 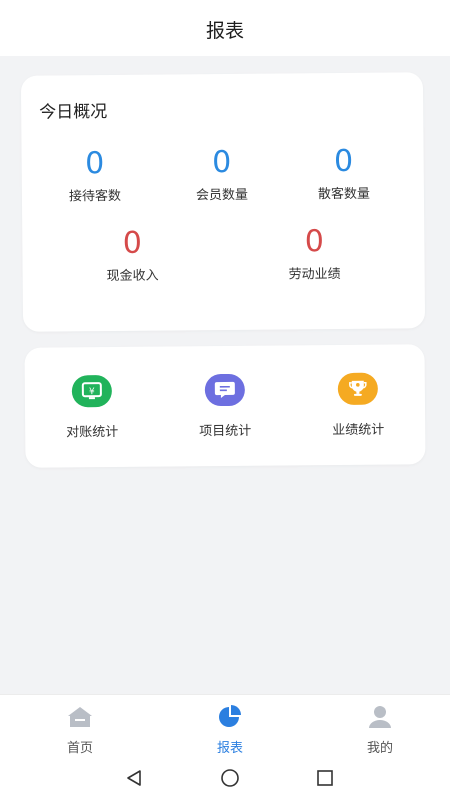 I want to click on stat-walkin-count: 0 散客数量, so click(x=344, y=173).